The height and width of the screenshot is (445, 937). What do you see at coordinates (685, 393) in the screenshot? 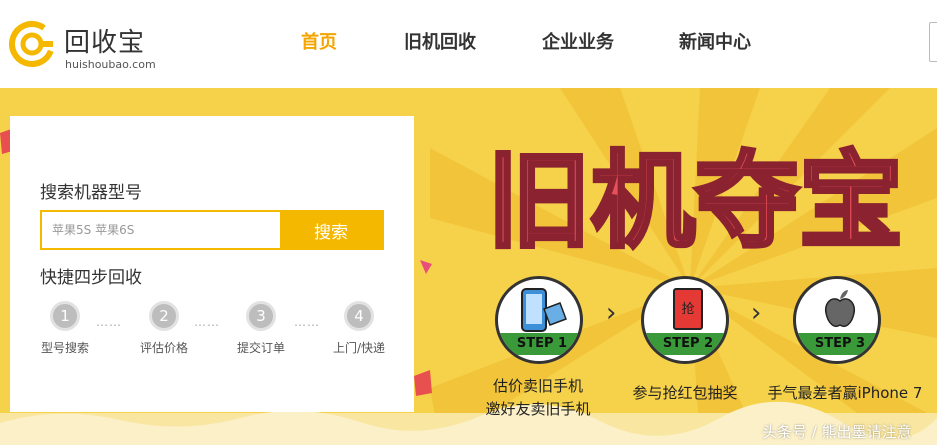
I see `promo-step-2-text: 参与抢红包抽奖` at bounding box center [685, 393].